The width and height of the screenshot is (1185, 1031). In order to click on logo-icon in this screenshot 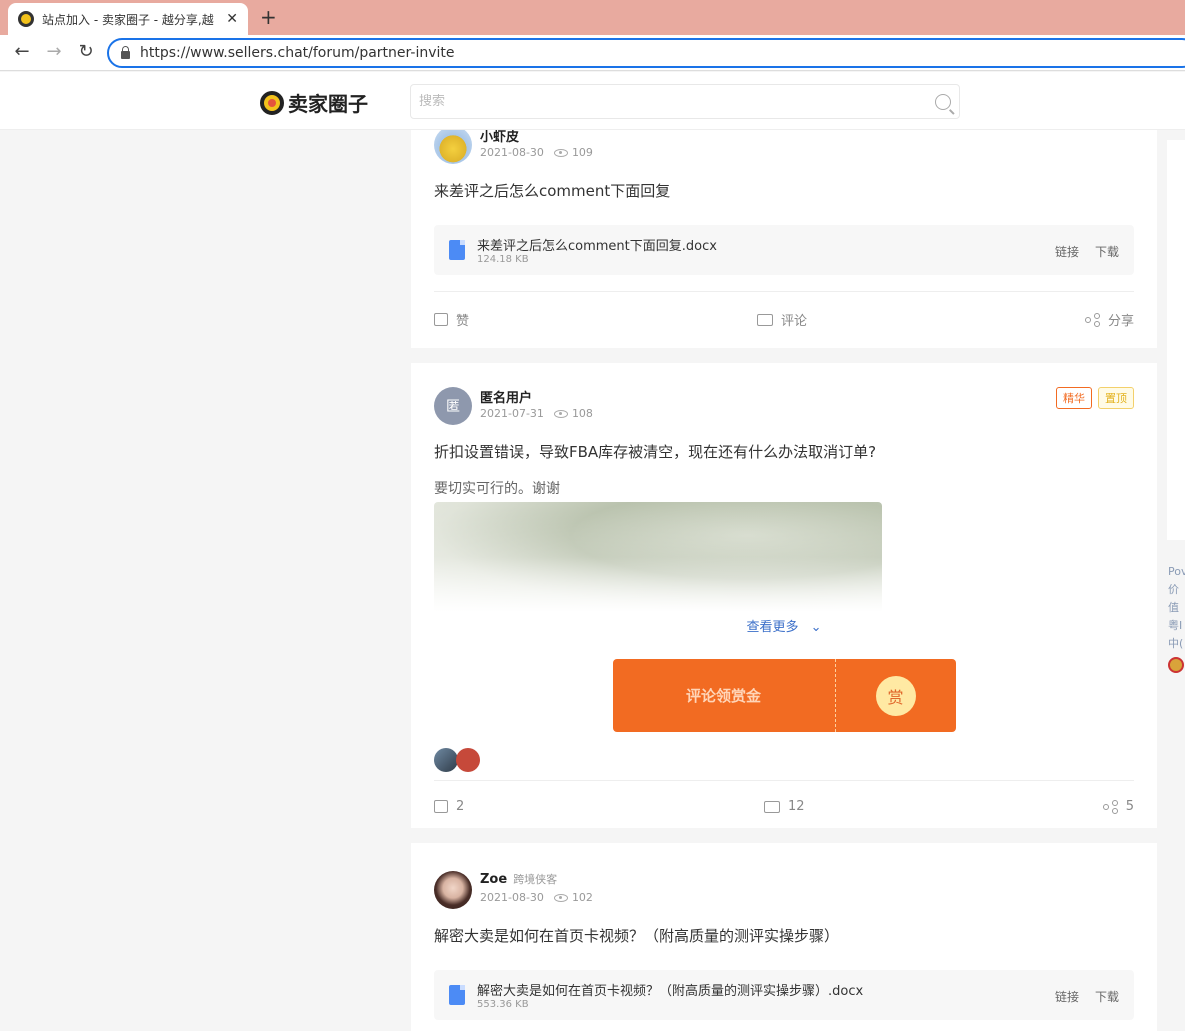, I will do `click(272, 102)`.